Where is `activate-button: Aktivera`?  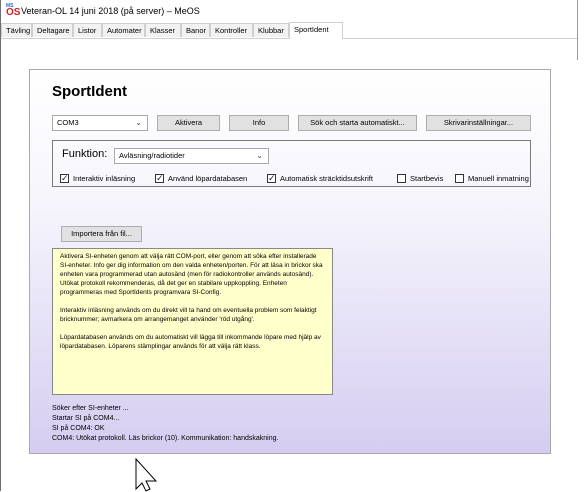
activate-button: Aktivera is located at coordinates (188, 123).